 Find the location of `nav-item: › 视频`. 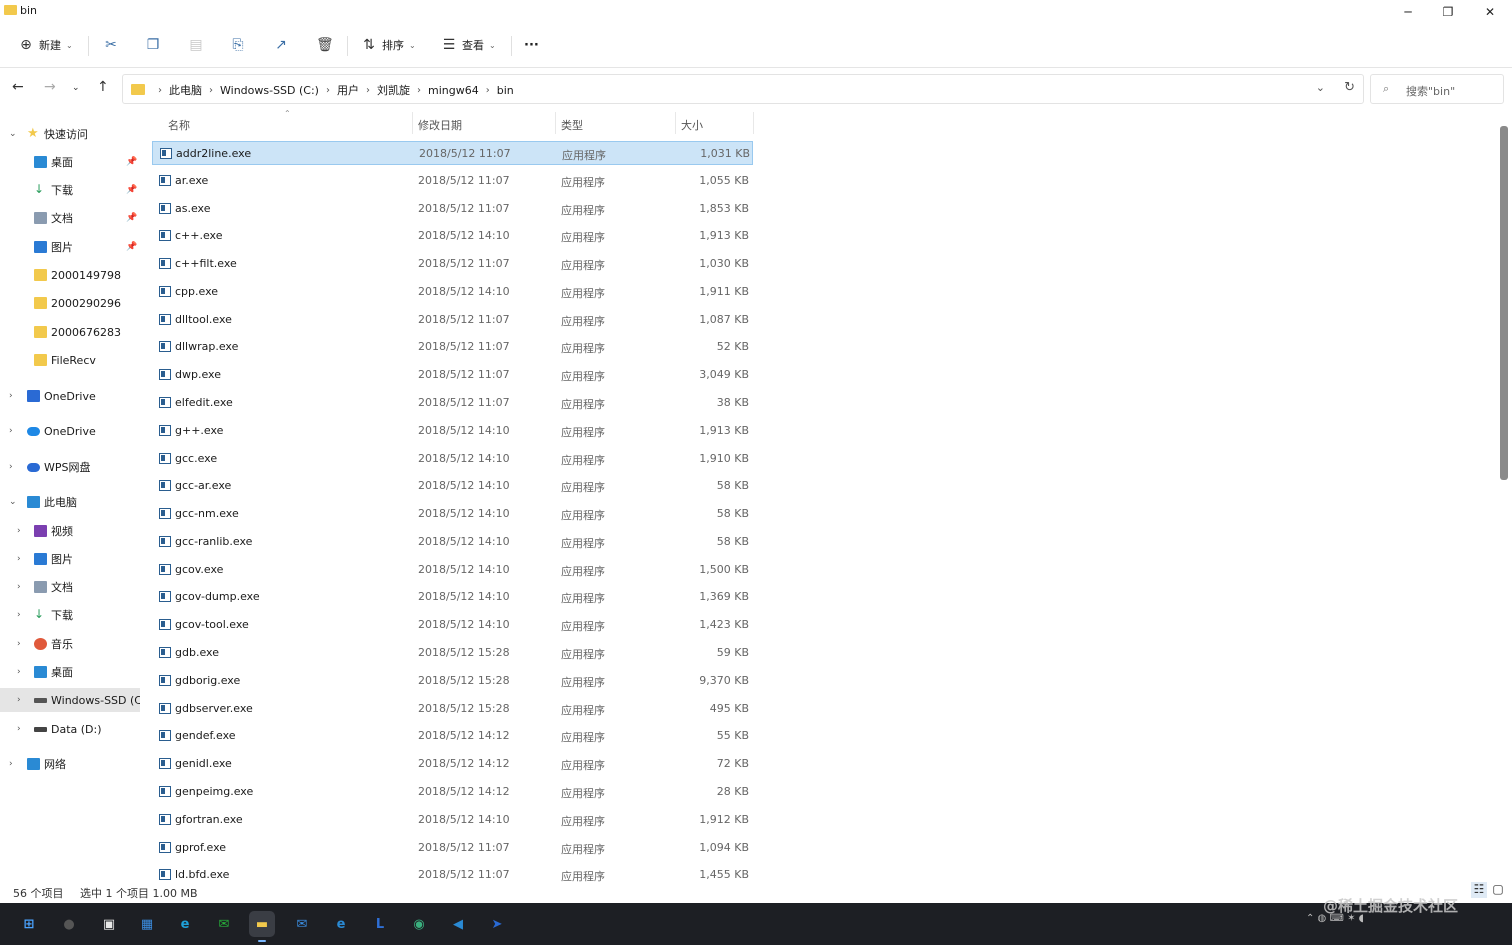

nav-item: › 视频 is located at coordinates (70, 531).